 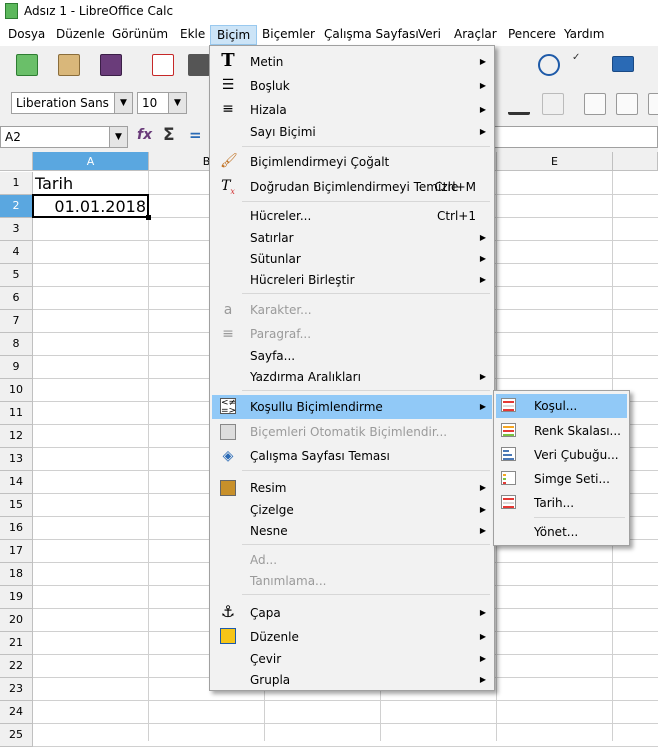 What do you see at coordinates (352, 637) in the screenshot?
I see `menu-item-duzenle: Düzenle ▶` at bounding box center [352, 637].